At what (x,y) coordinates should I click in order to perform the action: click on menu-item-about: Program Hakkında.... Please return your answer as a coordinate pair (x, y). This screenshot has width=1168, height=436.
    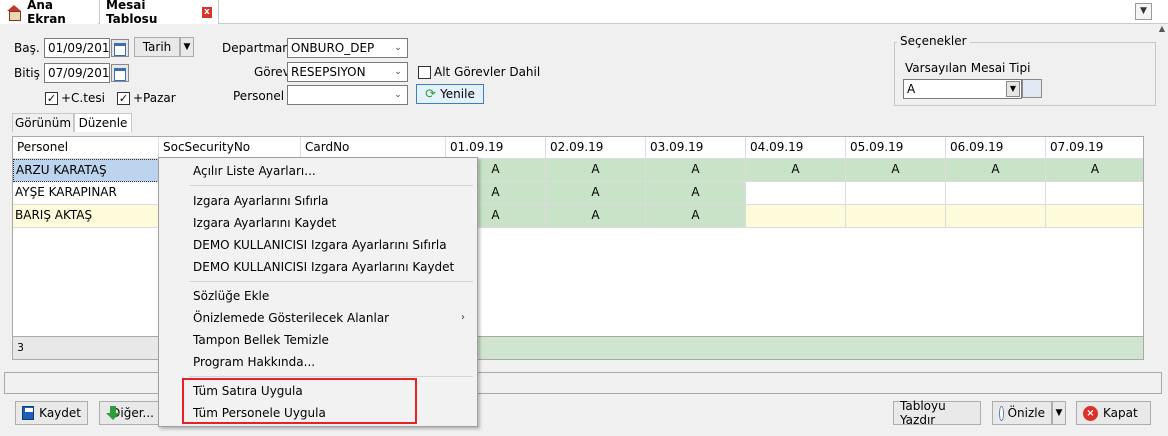
    Looking at the image, I should click on (318, 362).